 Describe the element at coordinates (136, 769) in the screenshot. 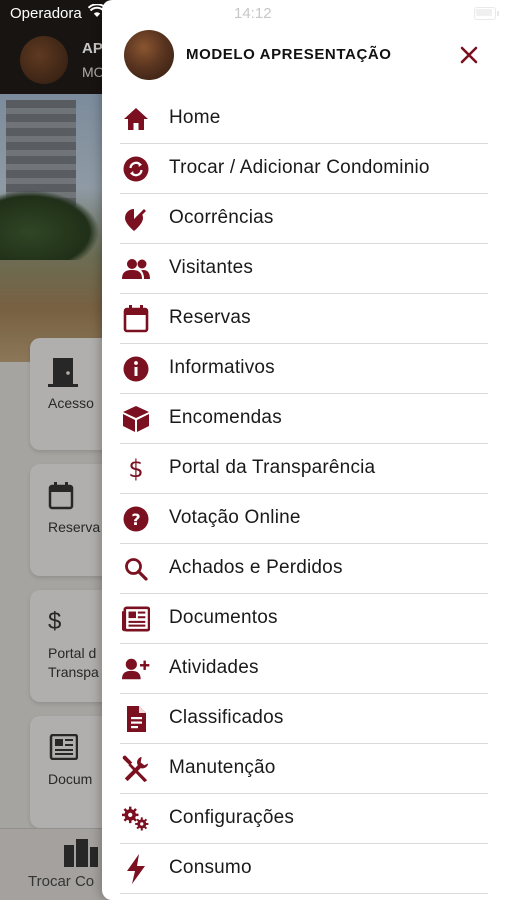

I see `tools-icon` at that location.